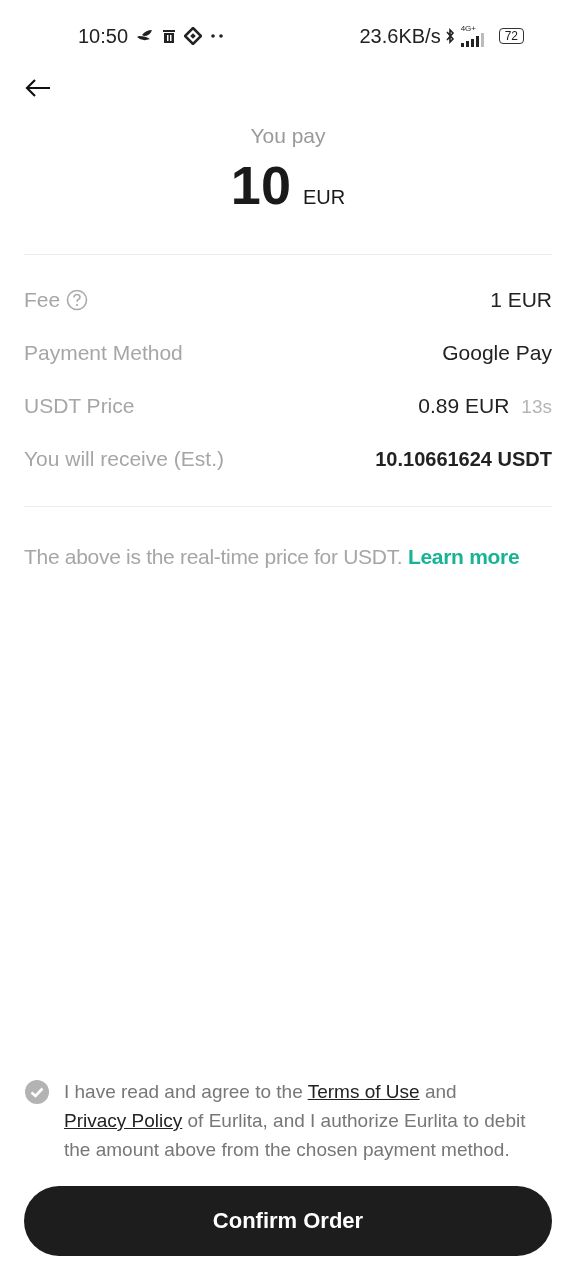  Describe the element at coordinates (536, 407) in the screenshot. I see `countdown: 13s` at that location.